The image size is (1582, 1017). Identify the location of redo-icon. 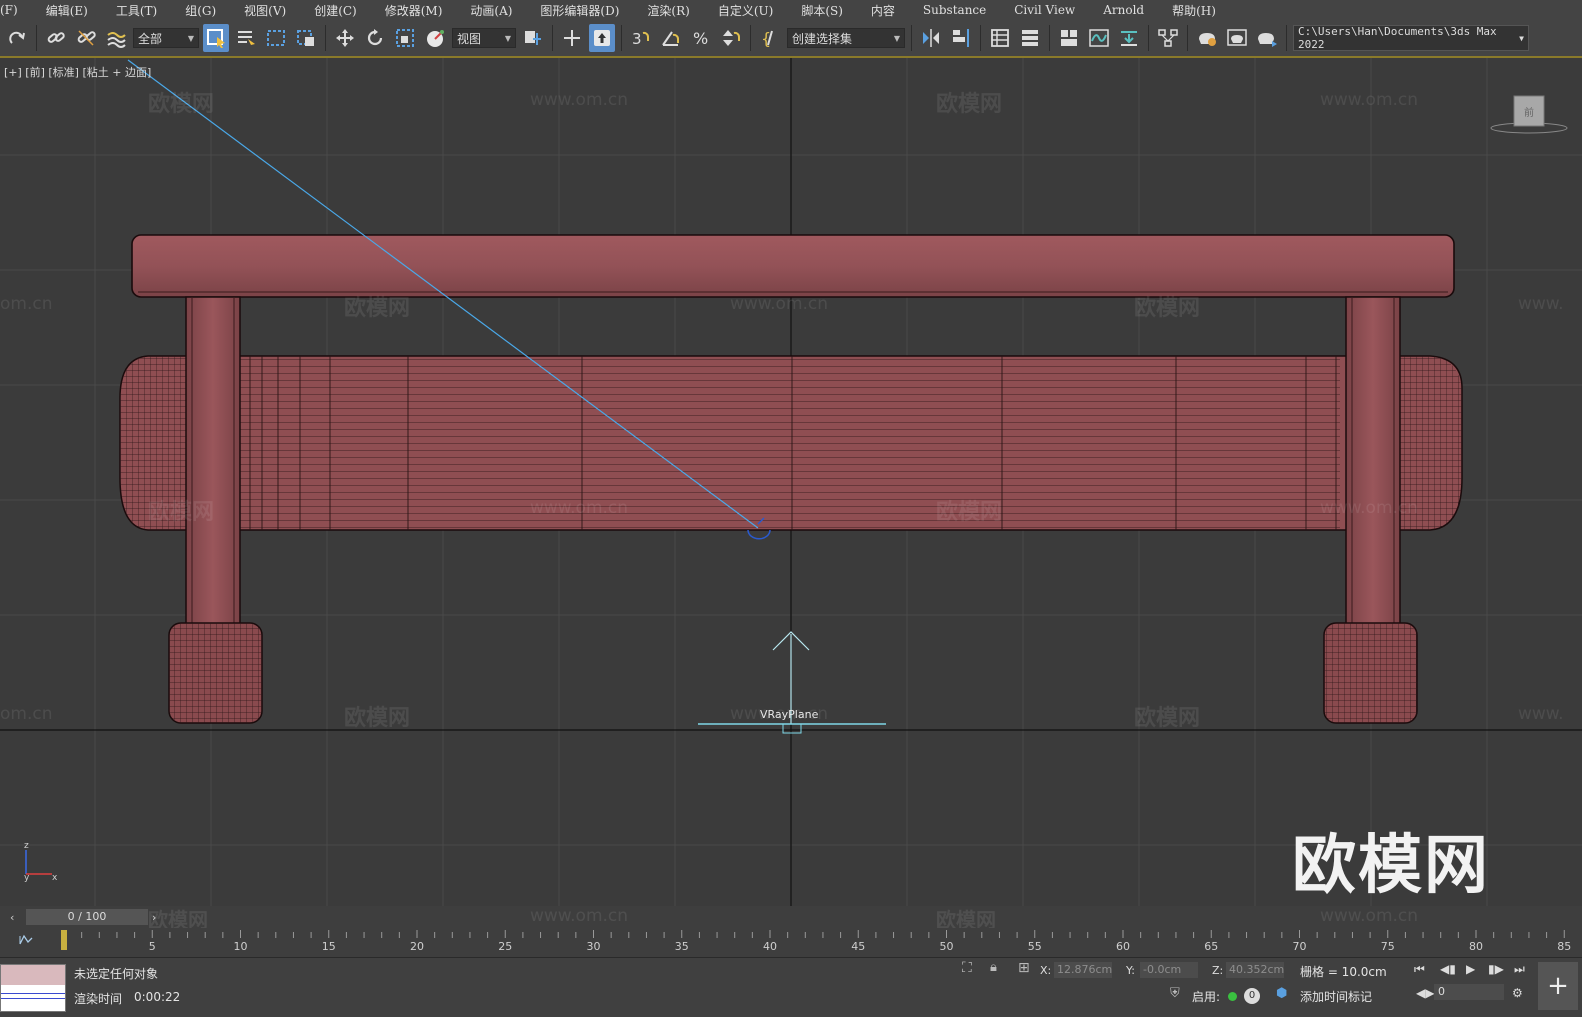
(17, 38).